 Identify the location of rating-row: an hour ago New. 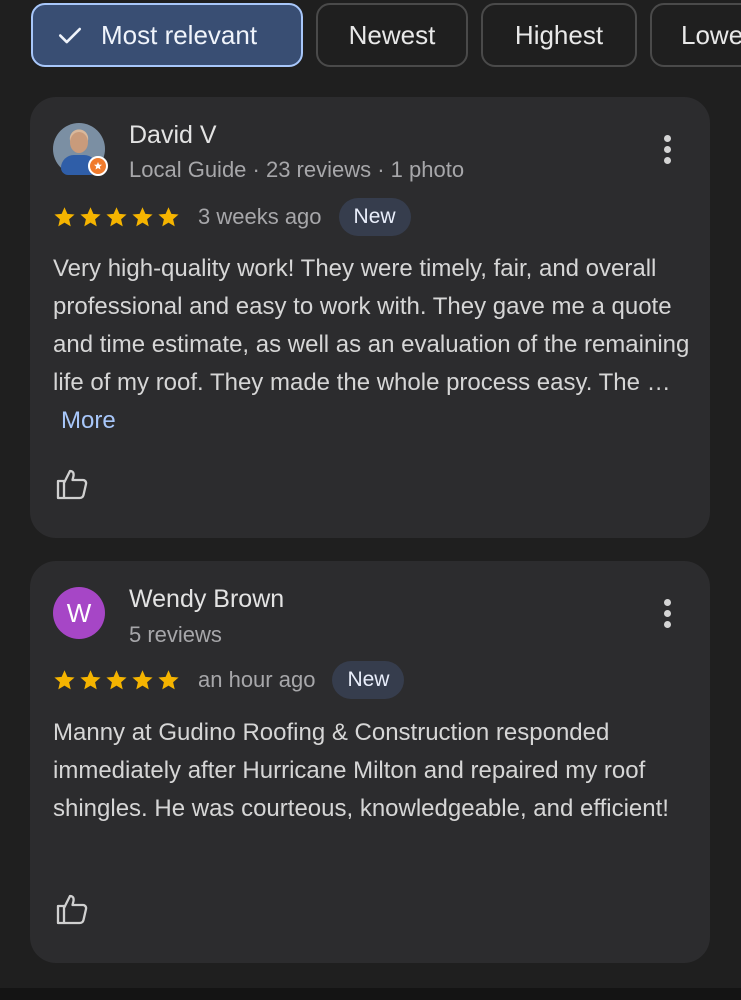
(229, 680).